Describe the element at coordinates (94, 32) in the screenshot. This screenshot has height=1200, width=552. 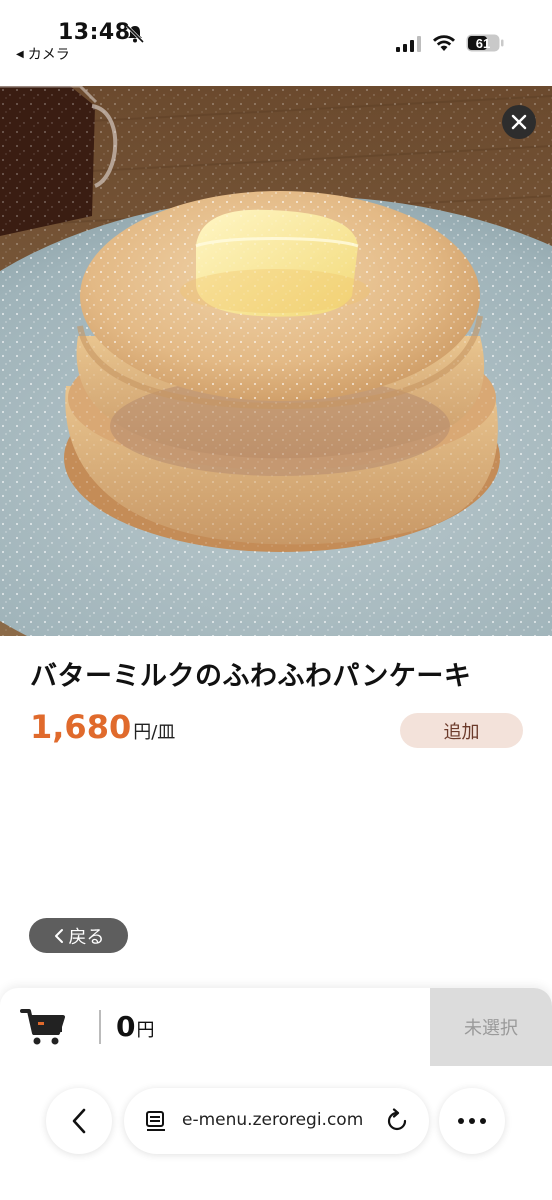
I see `status-time: 13:48` at that location.